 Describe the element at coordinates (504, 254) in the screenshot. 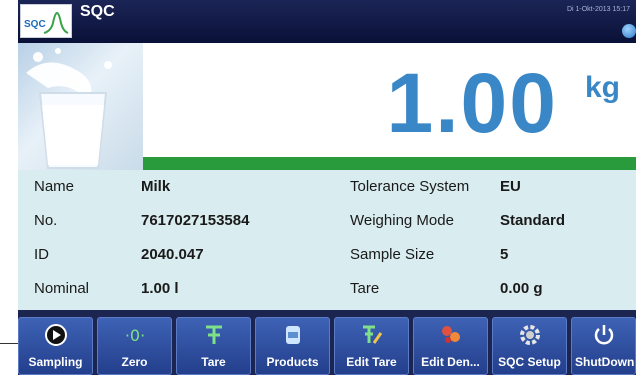

I see `info-value: 5` at that location.